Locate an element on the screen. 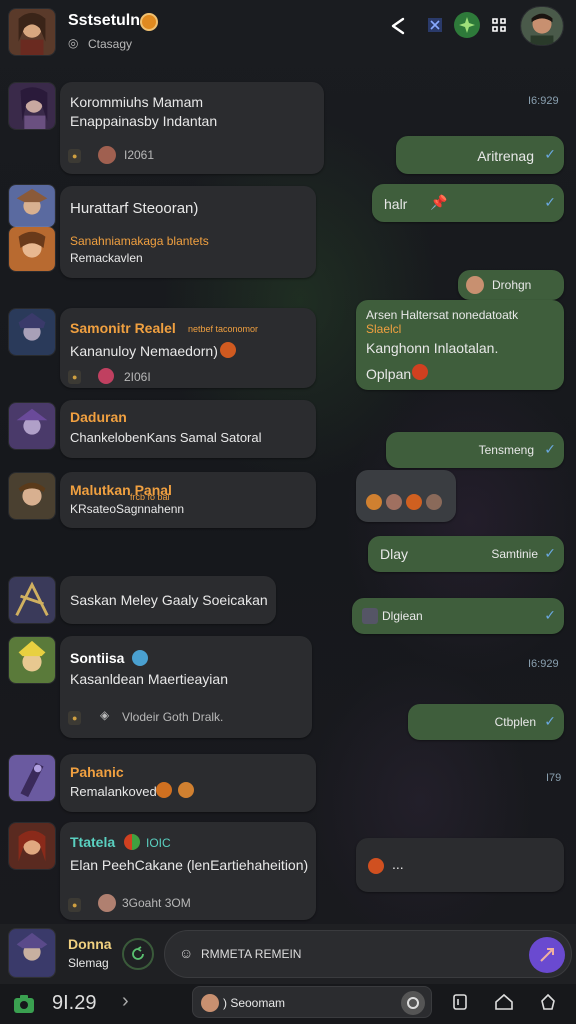  message-subtitle: Slaelcl is located at coordinates (384, 329).